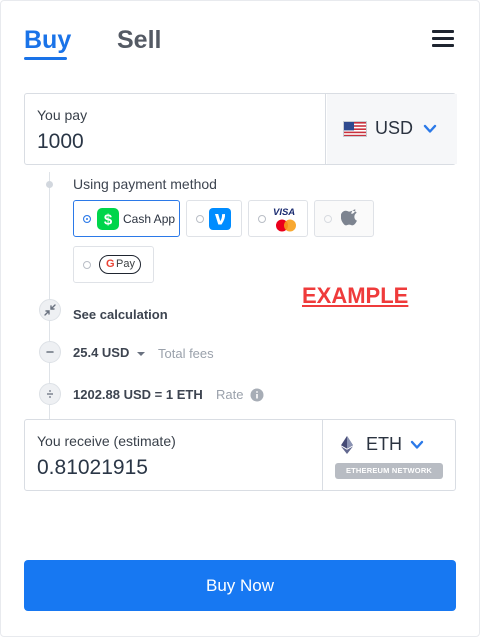 The height and width of the screenshot is (637, 480). I want to click on receive-amount-input, so click(177, 468).